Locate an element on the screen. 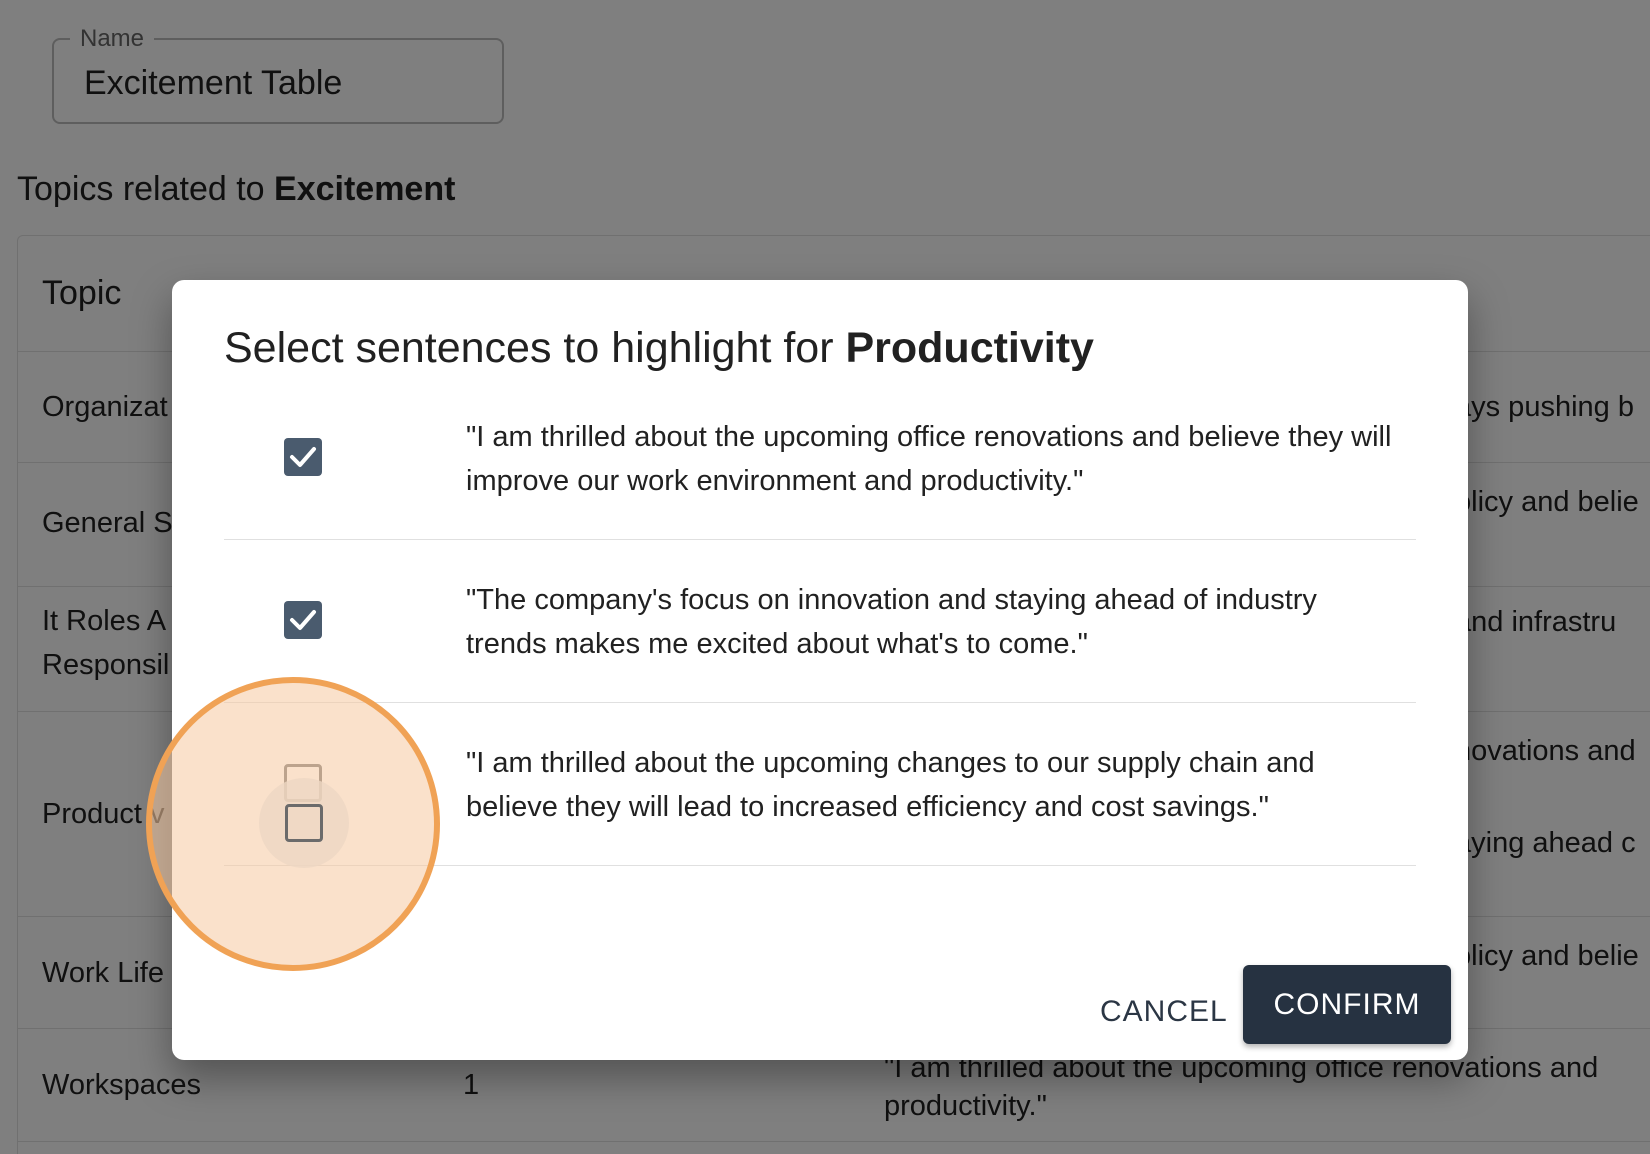 This screenshot has height=1154, width=1650. cancel-button: CANCEL is located at coordinates (1164, 1012).